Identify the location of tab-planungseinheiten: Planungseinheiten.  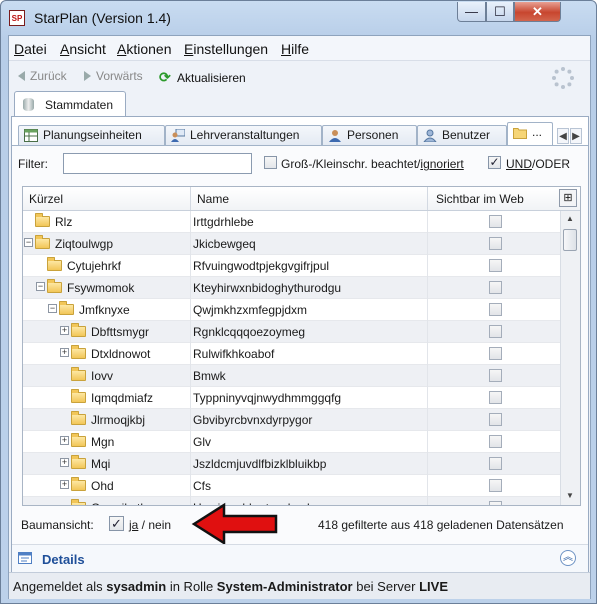
(91, 135).